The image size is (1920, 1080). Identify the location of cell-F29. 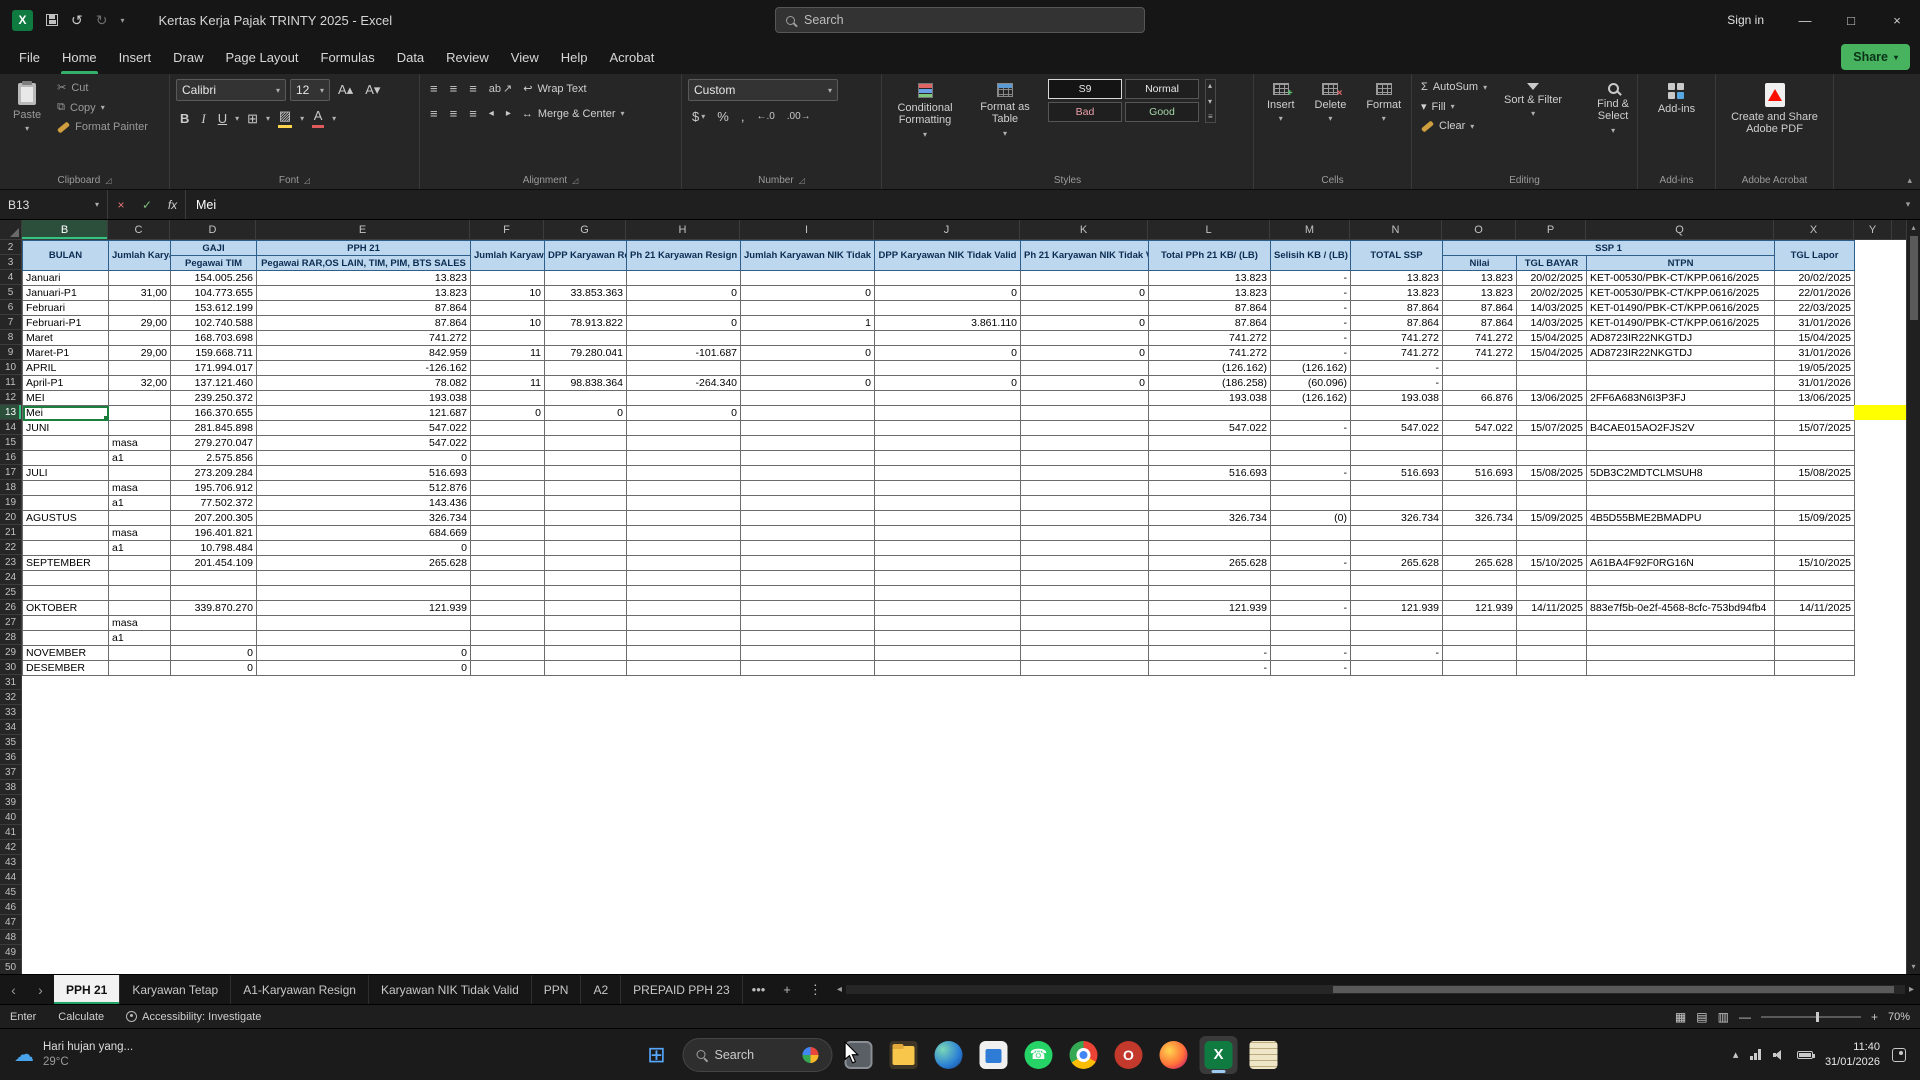
(507, 653).